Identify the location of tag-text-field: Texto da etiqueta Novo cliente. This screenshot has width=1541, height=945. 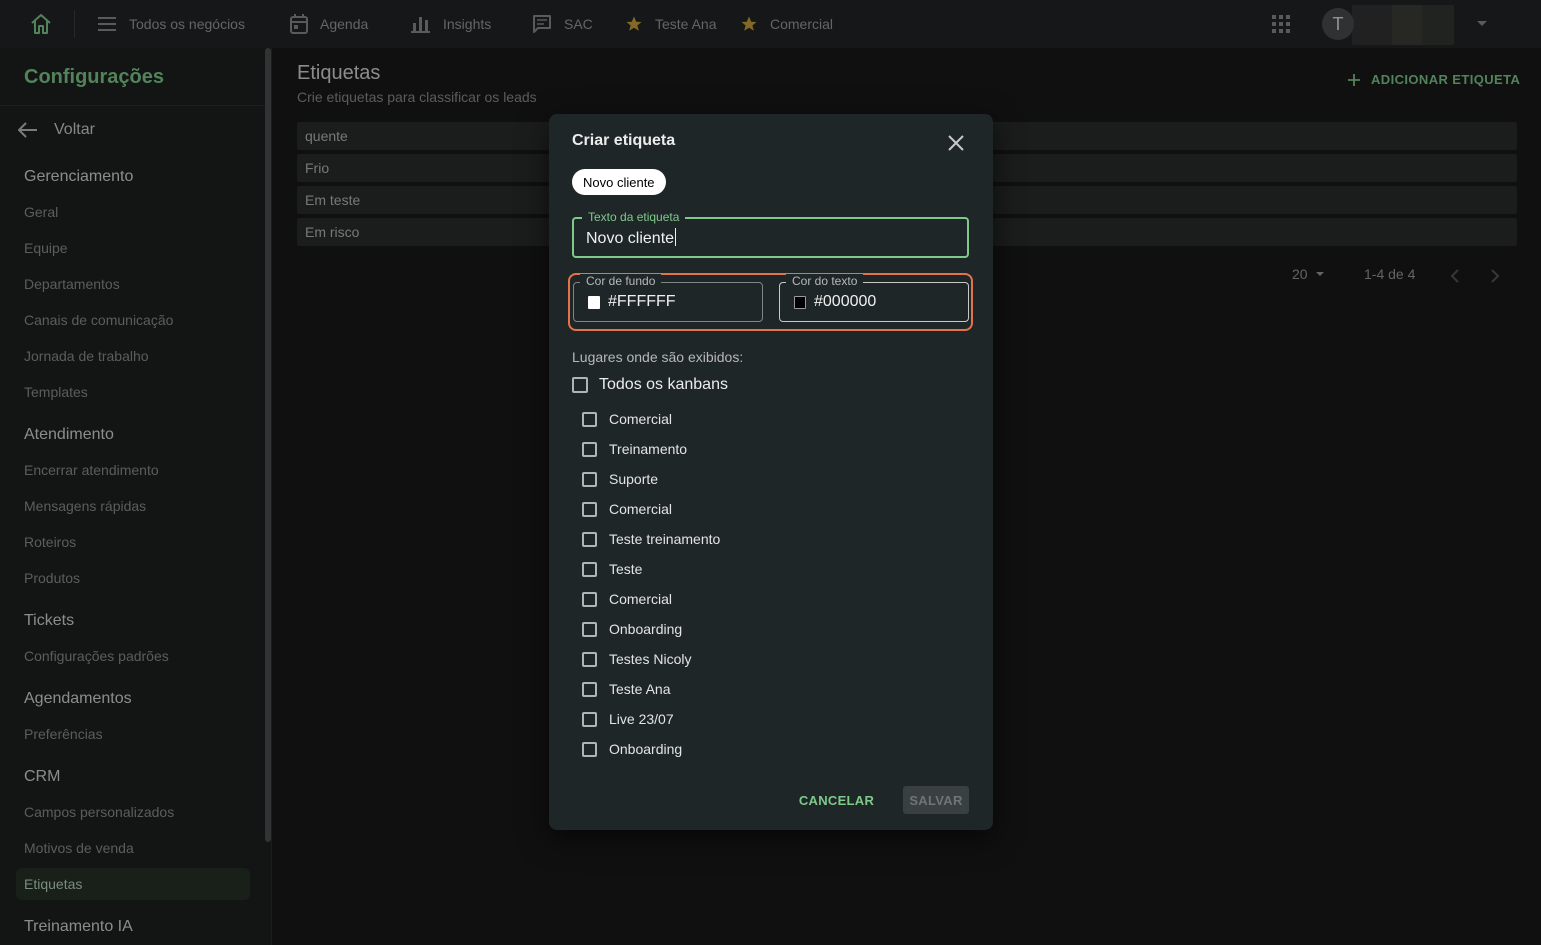
(770, 234).